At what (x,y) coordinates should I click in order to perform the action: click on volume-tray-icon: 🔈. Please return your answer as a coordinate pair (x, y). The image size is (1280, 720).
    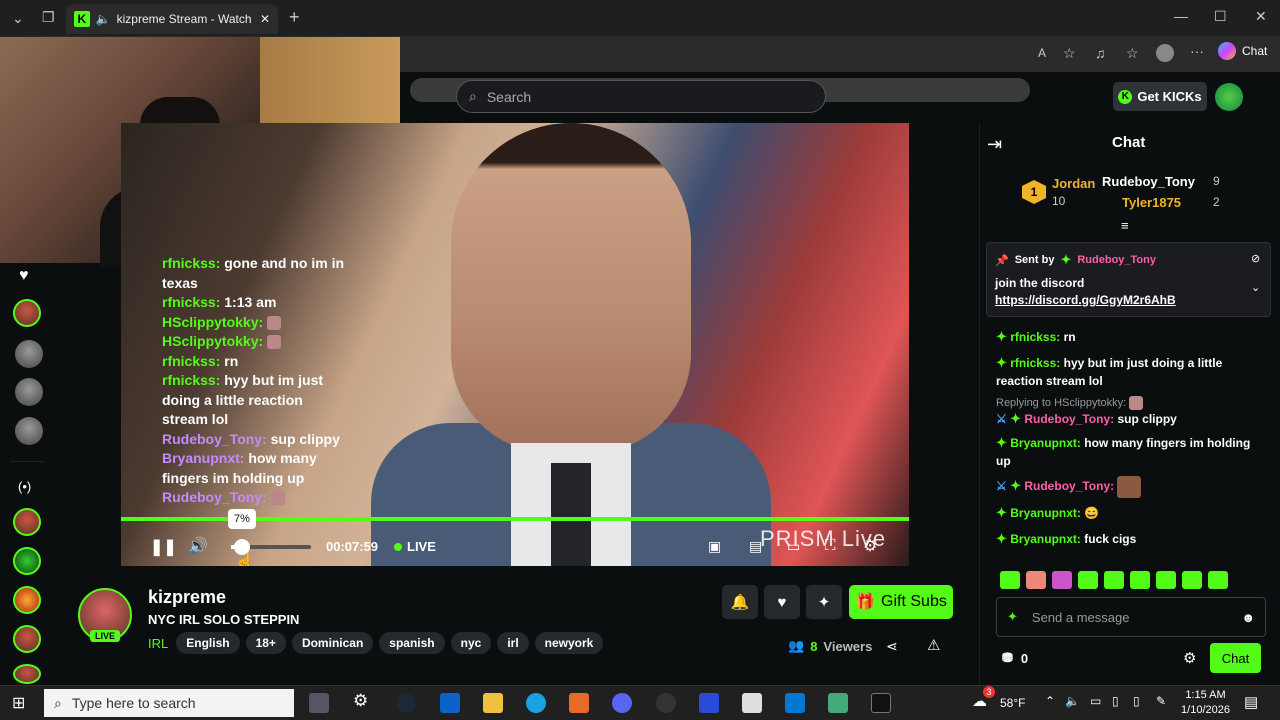
    Looking at the image, I should click on (1072, 701).